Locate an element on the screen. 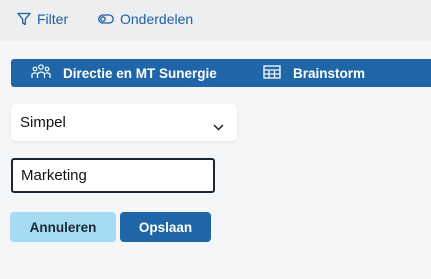  toolbar: Filter Onderdelen is located at coordinates (215, 20).